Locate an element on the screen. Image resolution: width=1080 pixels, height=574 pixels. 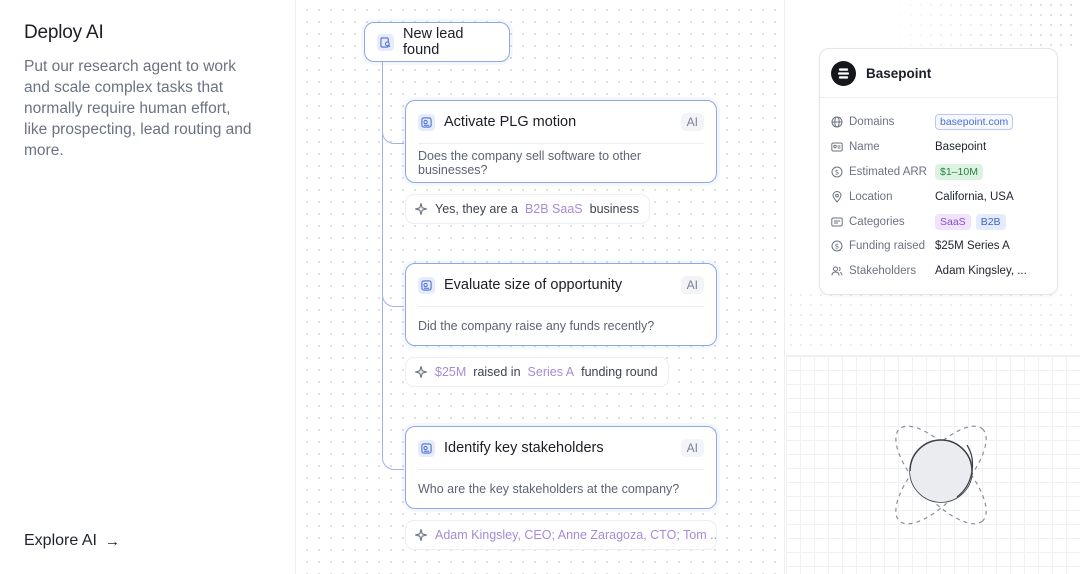
category-tag: B2B is located at coordinates (990, 221).